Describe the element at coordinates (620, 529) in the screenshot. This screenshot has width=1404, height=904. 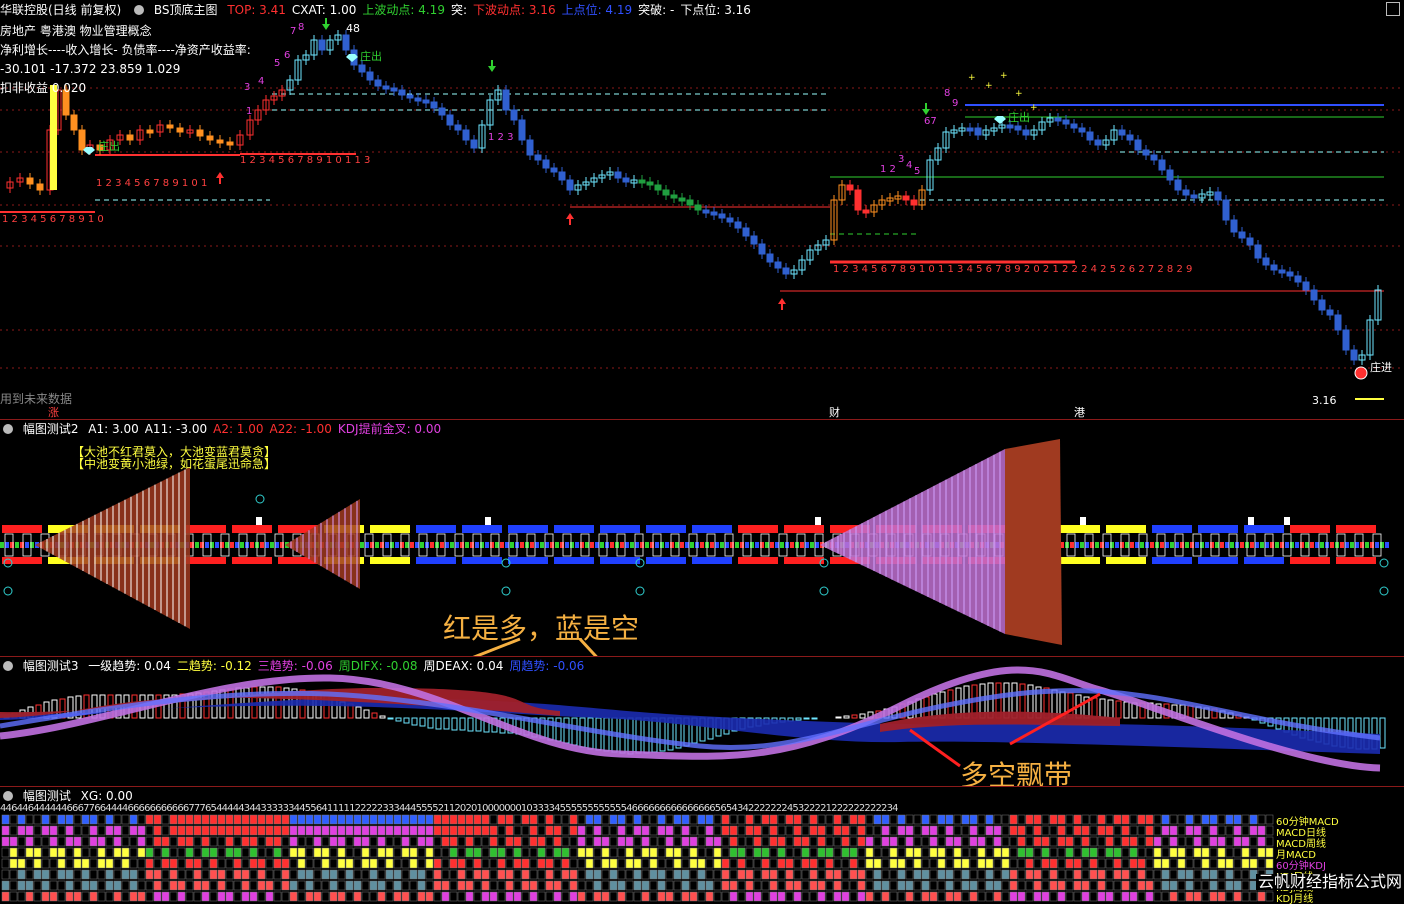
I see `ribbon-bar` at that location.